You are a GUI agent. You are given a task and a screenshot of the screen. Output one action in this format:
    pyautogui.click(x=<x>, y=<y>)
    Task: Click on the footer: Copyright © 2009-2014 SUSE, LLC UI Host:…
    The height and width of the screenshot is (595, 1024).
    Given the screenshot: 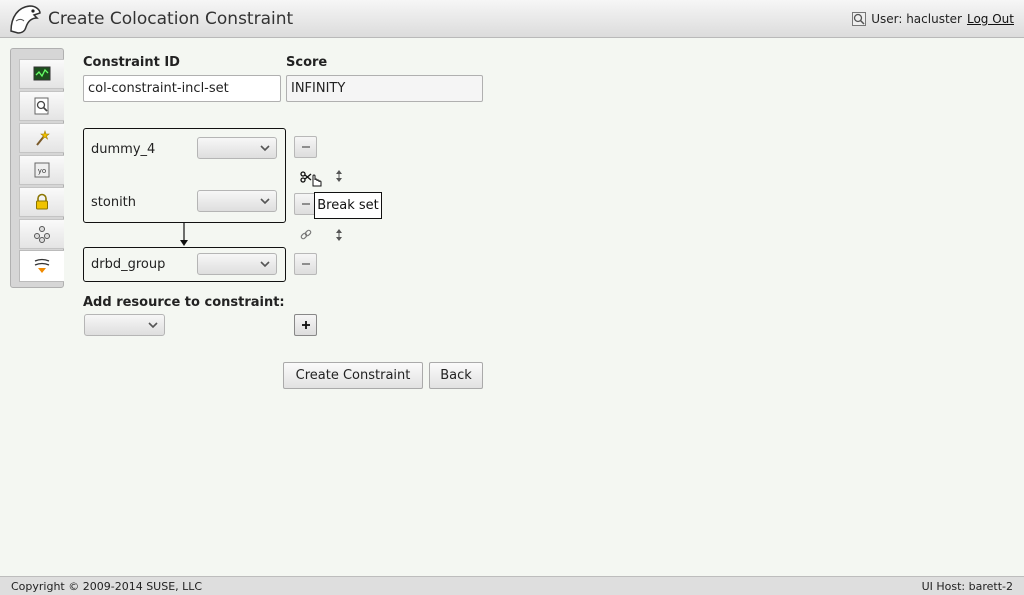 What is the action you would take?
    pyautogui.click(x=512, y=585)
    